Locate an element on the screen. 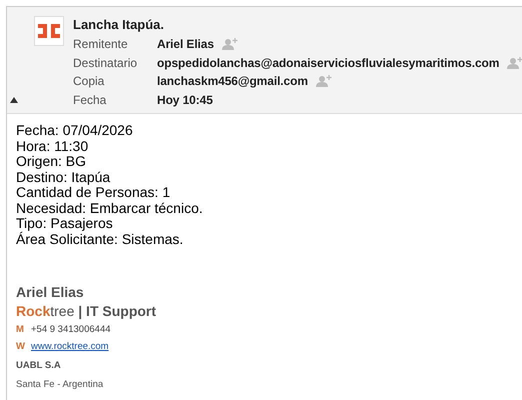 The image size is (522, 400). field-label: Fecha is located at coordinates (90, 99).